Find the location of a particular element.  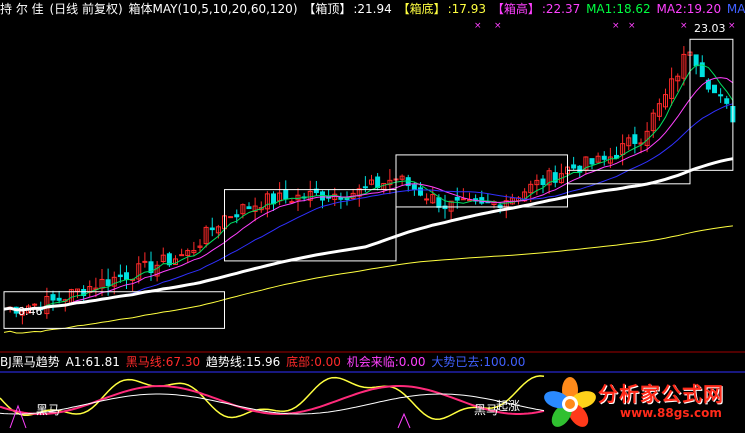

logo-title: 分析家公式网 is located at coordinates (661, 394).